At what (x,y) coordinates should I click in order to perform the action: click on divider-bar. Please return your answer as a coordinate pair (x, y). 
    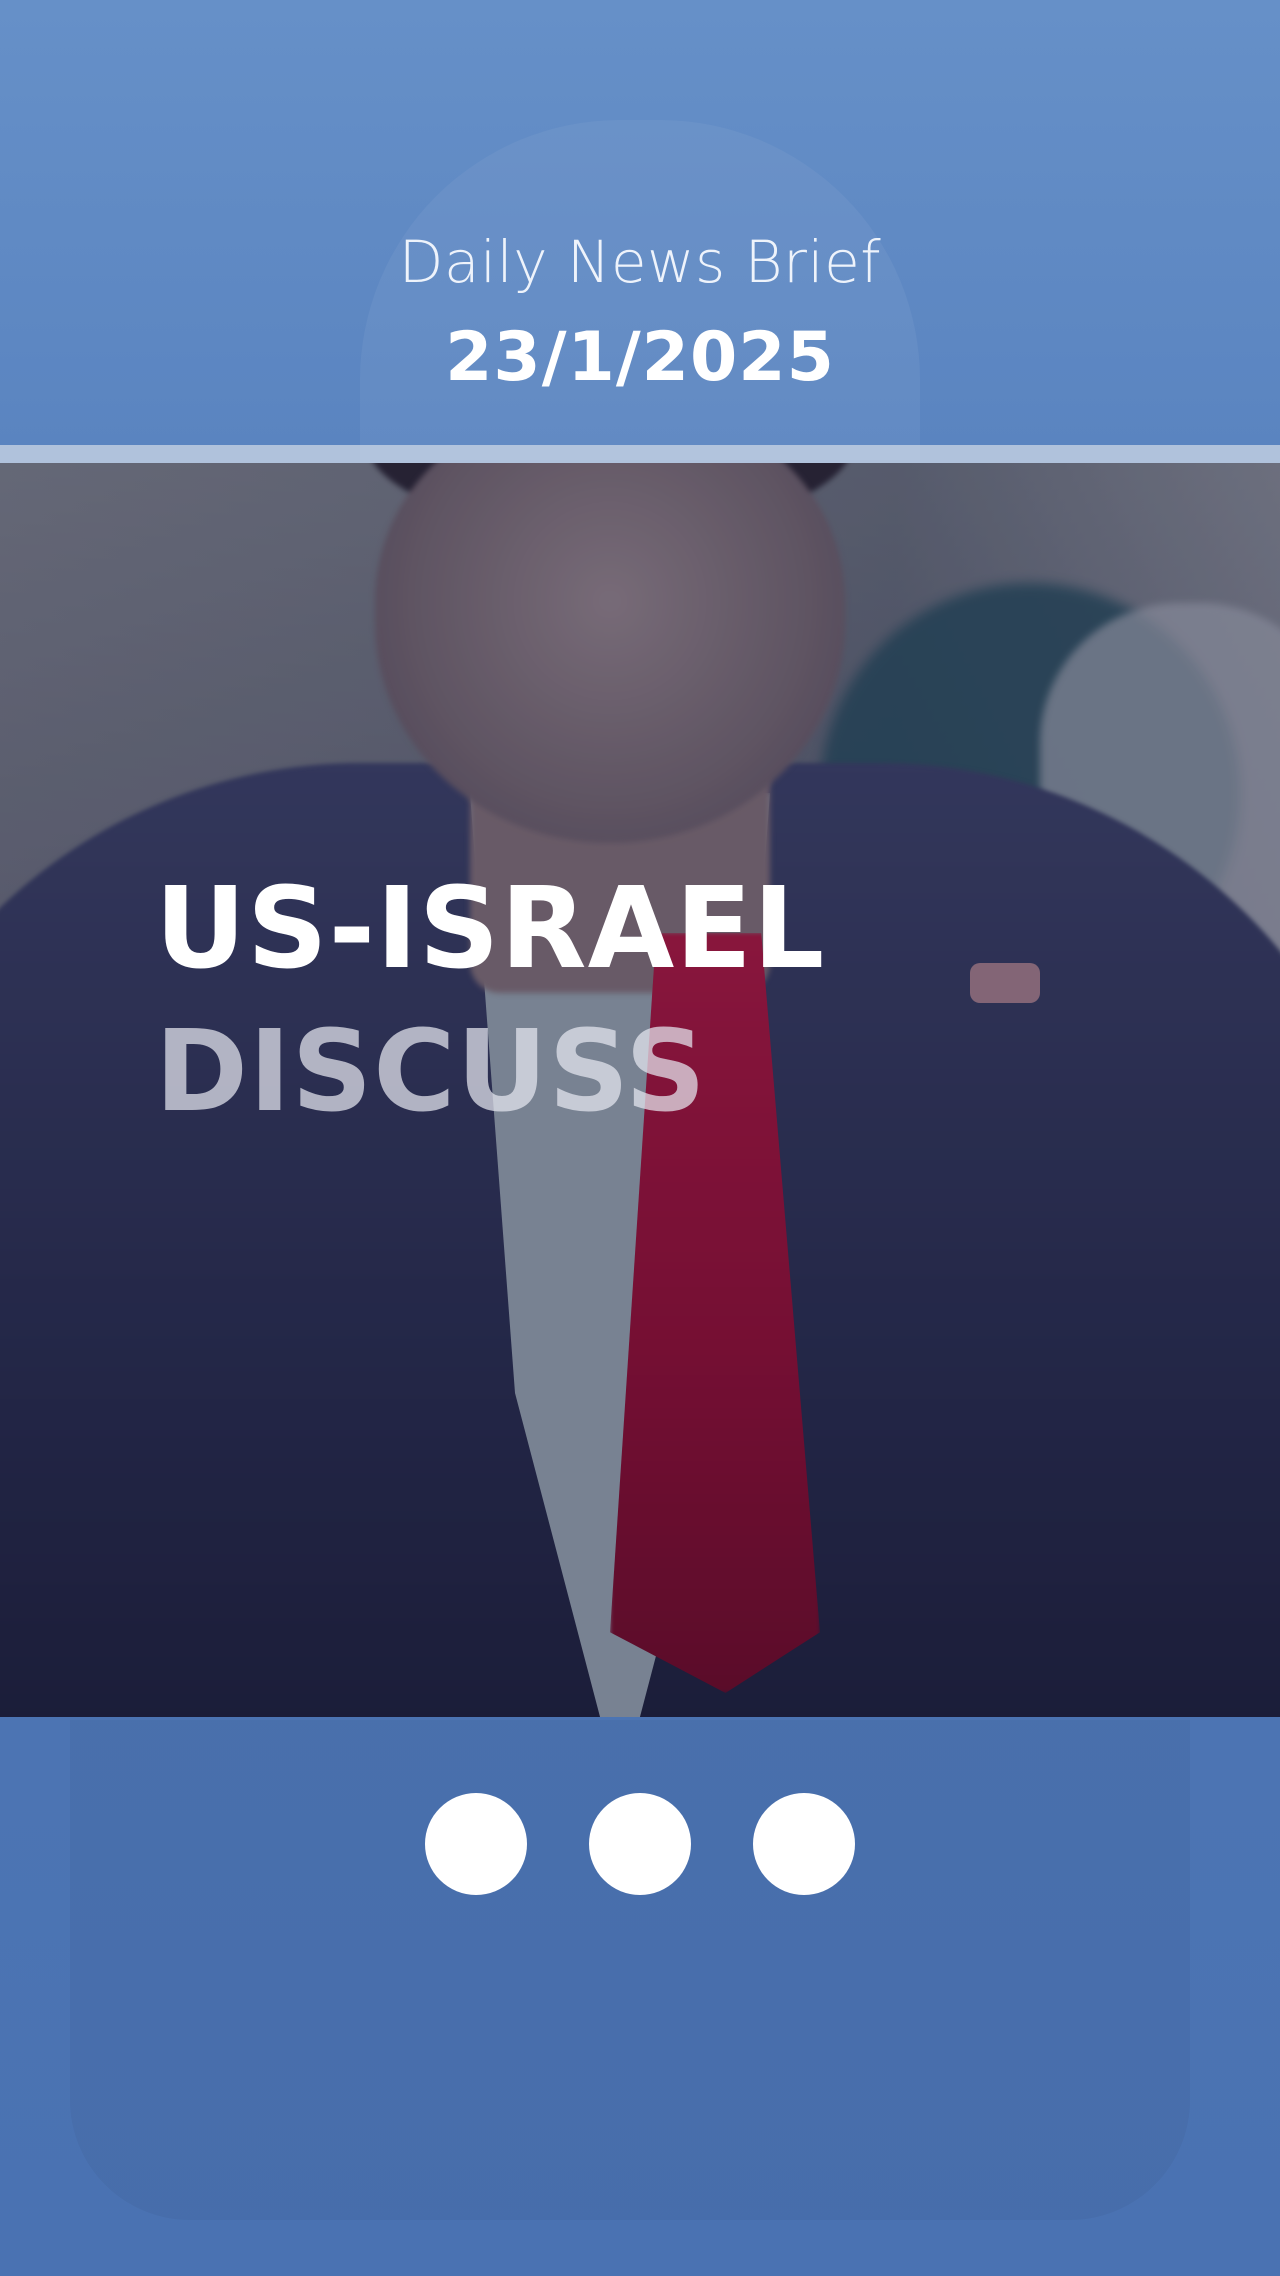
    Looking at the image, I should click on (640, 454).